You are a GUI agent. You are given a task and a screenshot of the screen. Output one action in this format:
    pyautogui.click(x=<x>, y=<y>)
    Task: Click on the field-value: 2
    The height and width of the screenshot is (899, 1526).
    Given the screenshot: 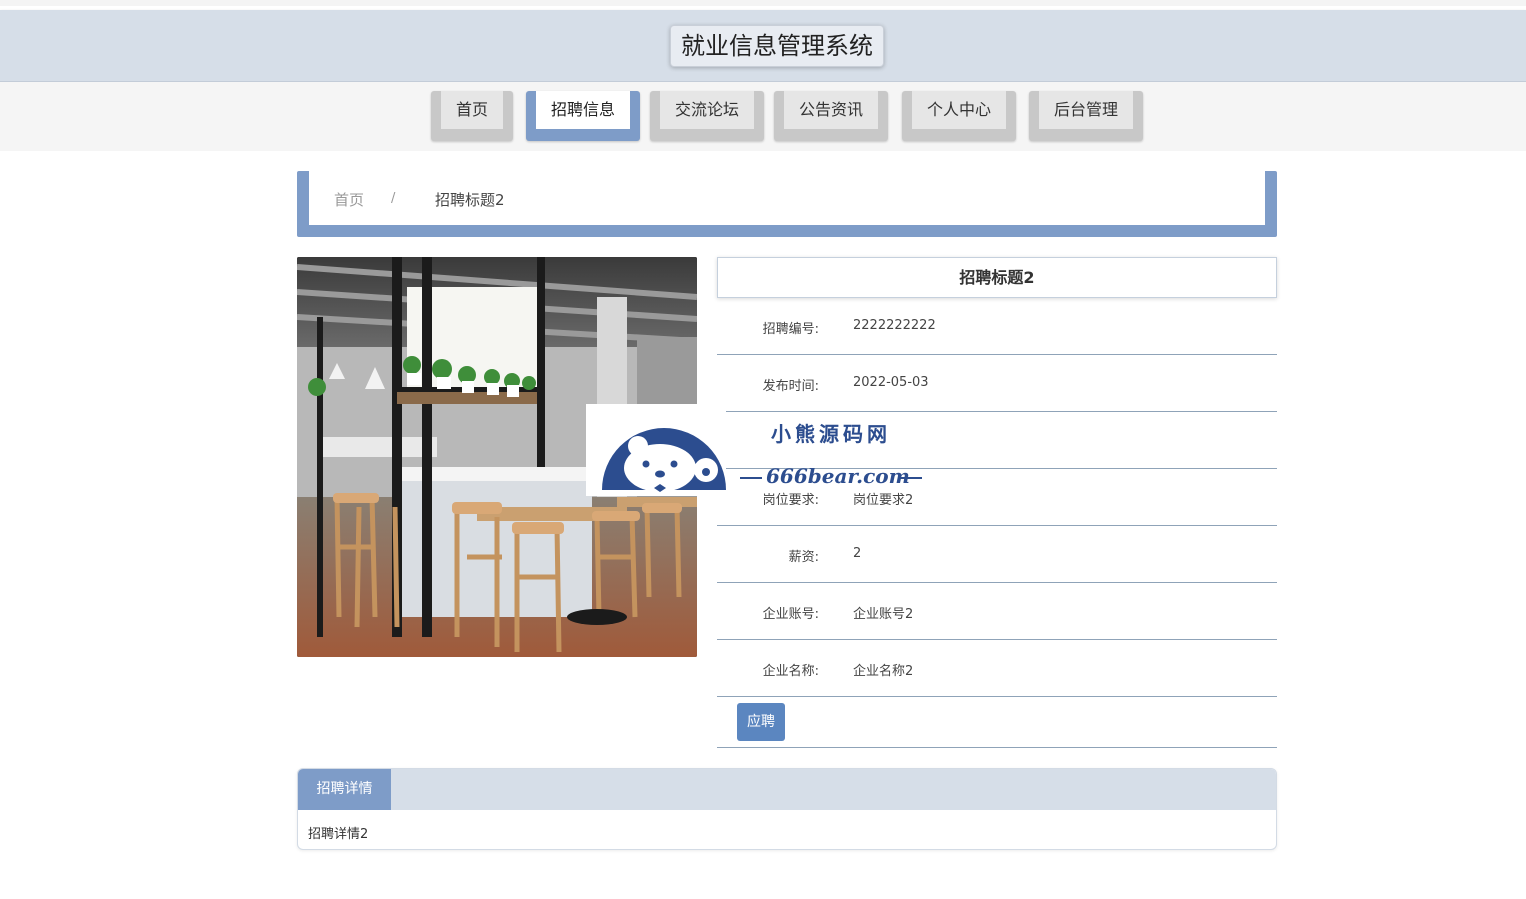 What is the action you would take?
    pyautogui.click(x=857, y=553)
    